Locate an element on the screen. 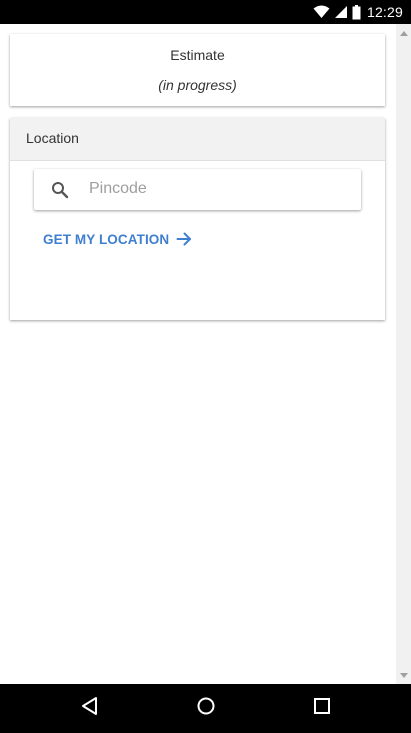  recents-button is located at coordinates (322, 708).